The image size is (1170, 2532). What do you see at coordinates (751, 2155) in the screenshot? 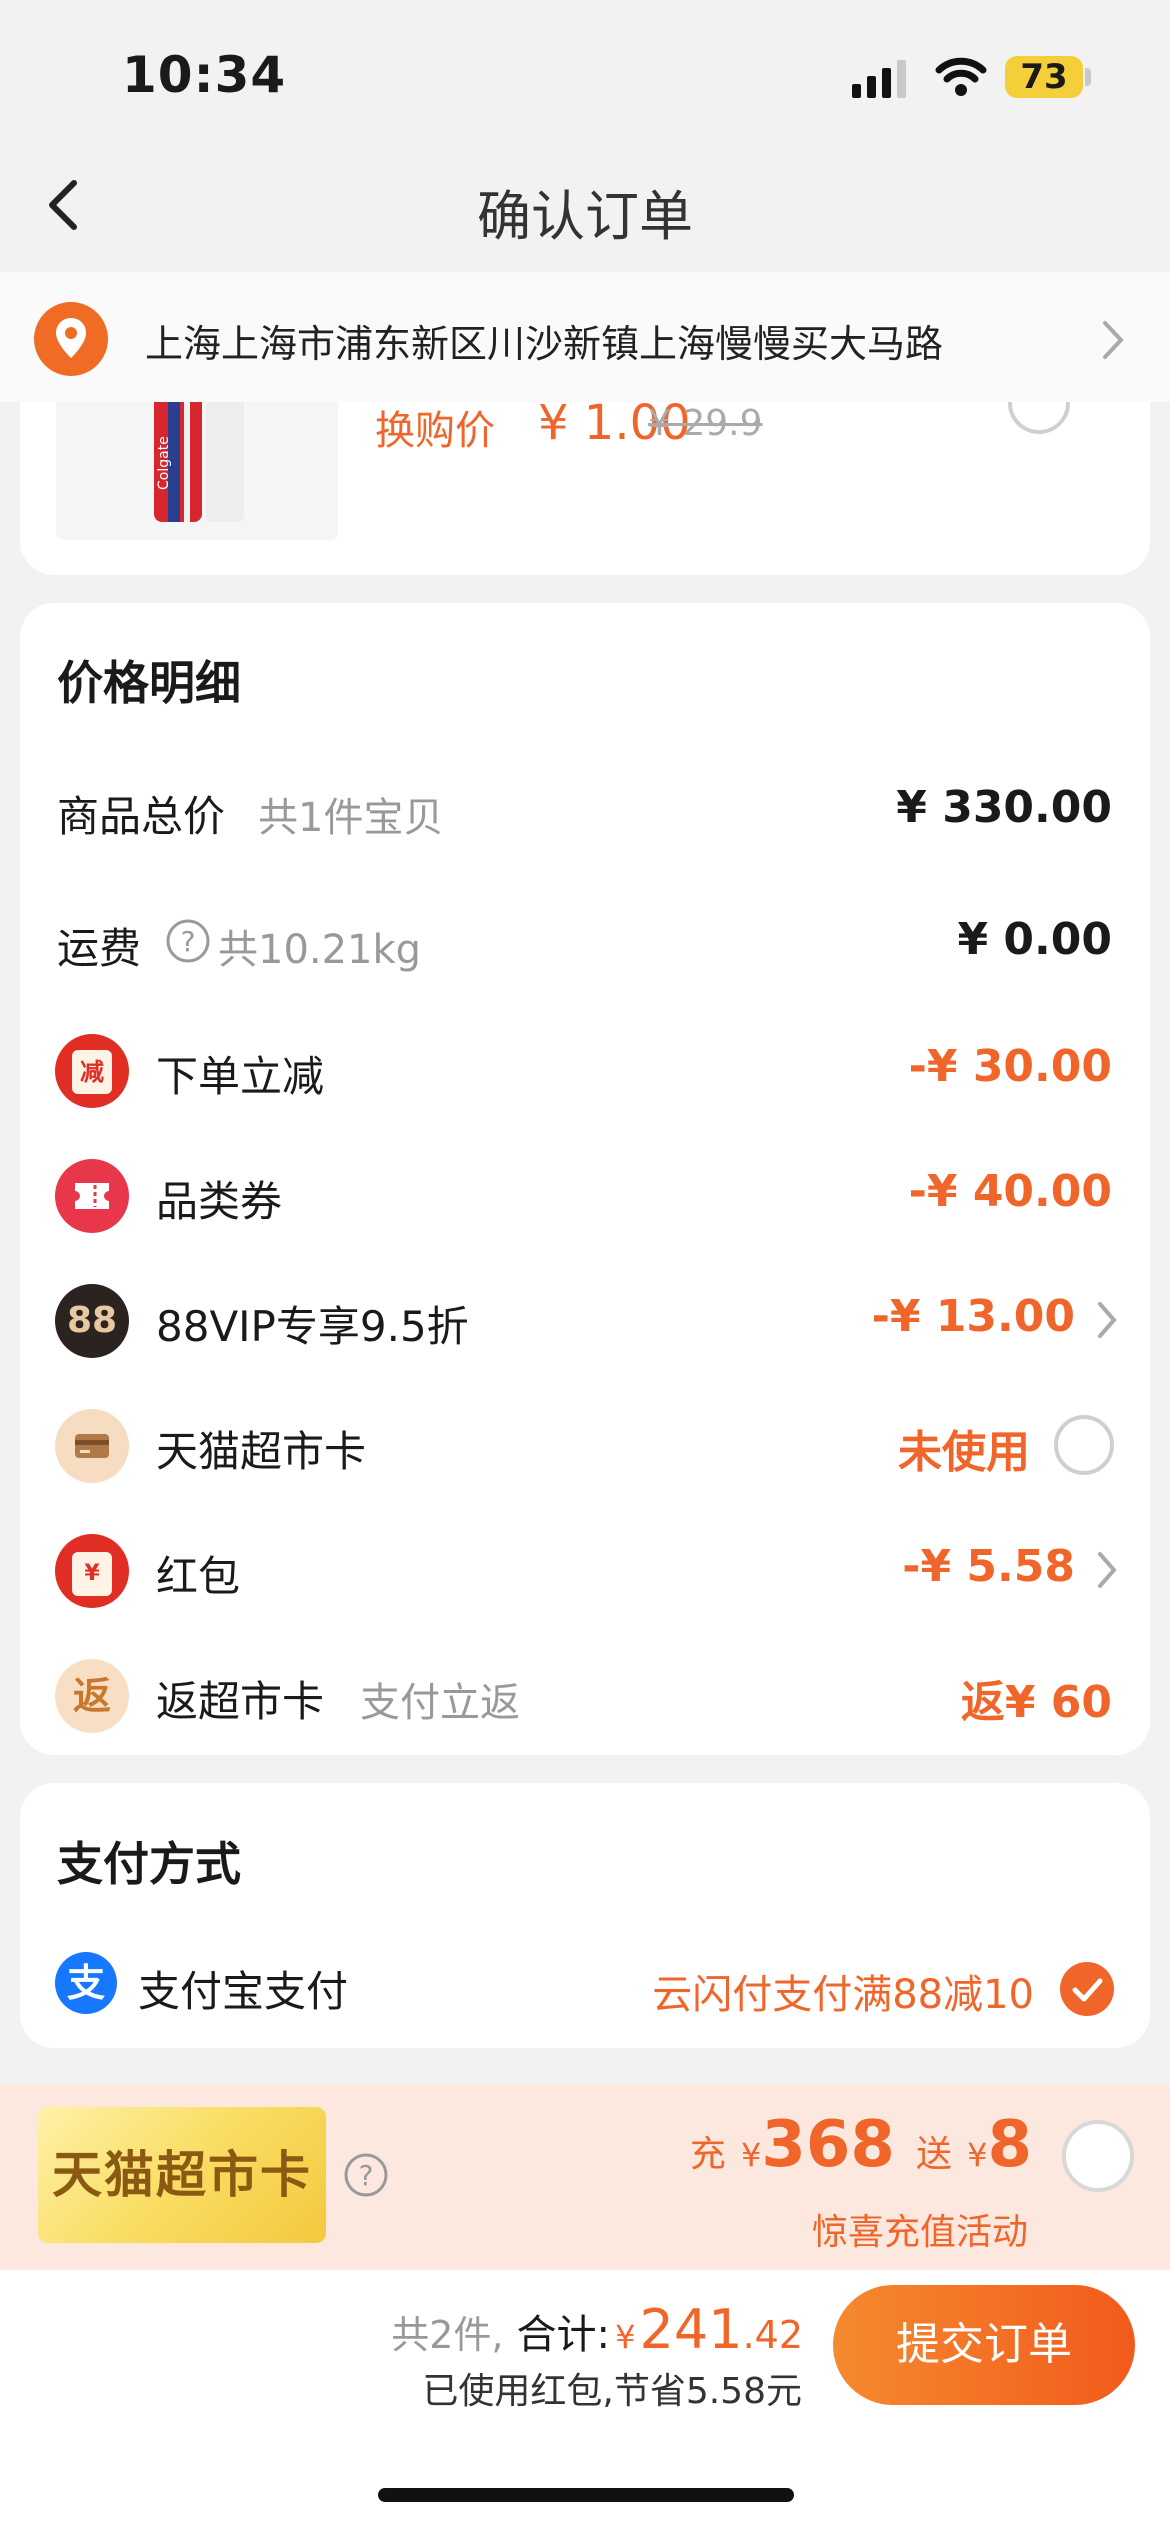
I see `charge-currency: ¥` at bounding box center [751, 2155].